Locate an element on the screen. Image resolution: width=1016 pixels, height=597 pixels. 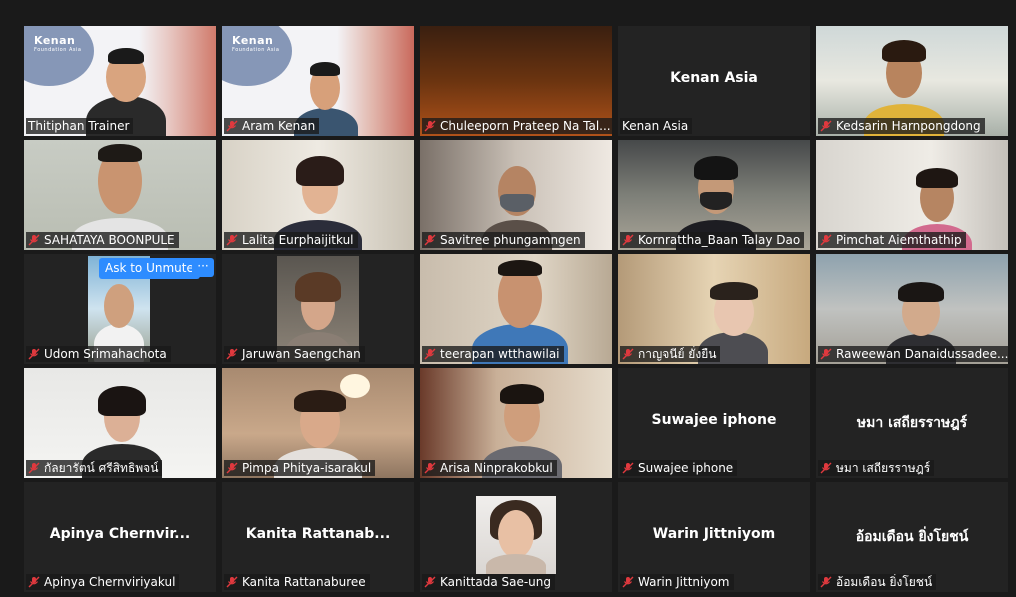
participant-display-name: Kenan Asia is located at coordinates (714, 78).